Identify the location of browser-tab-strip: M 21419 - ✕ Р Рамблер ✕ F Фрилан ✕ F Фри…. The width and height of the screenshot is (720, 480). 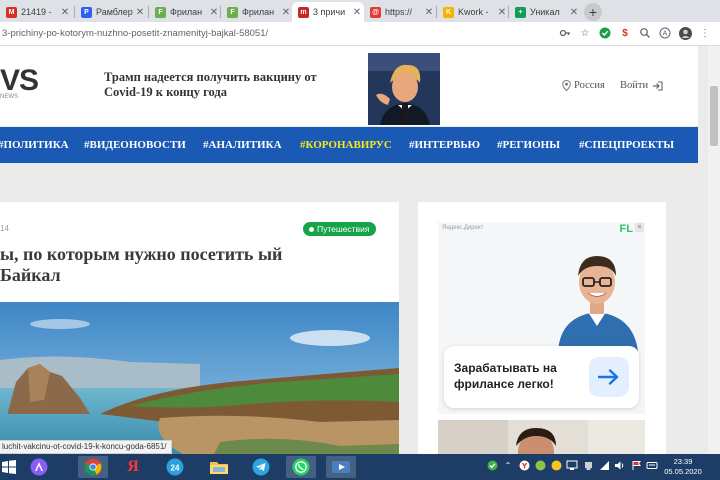
(360, 11).